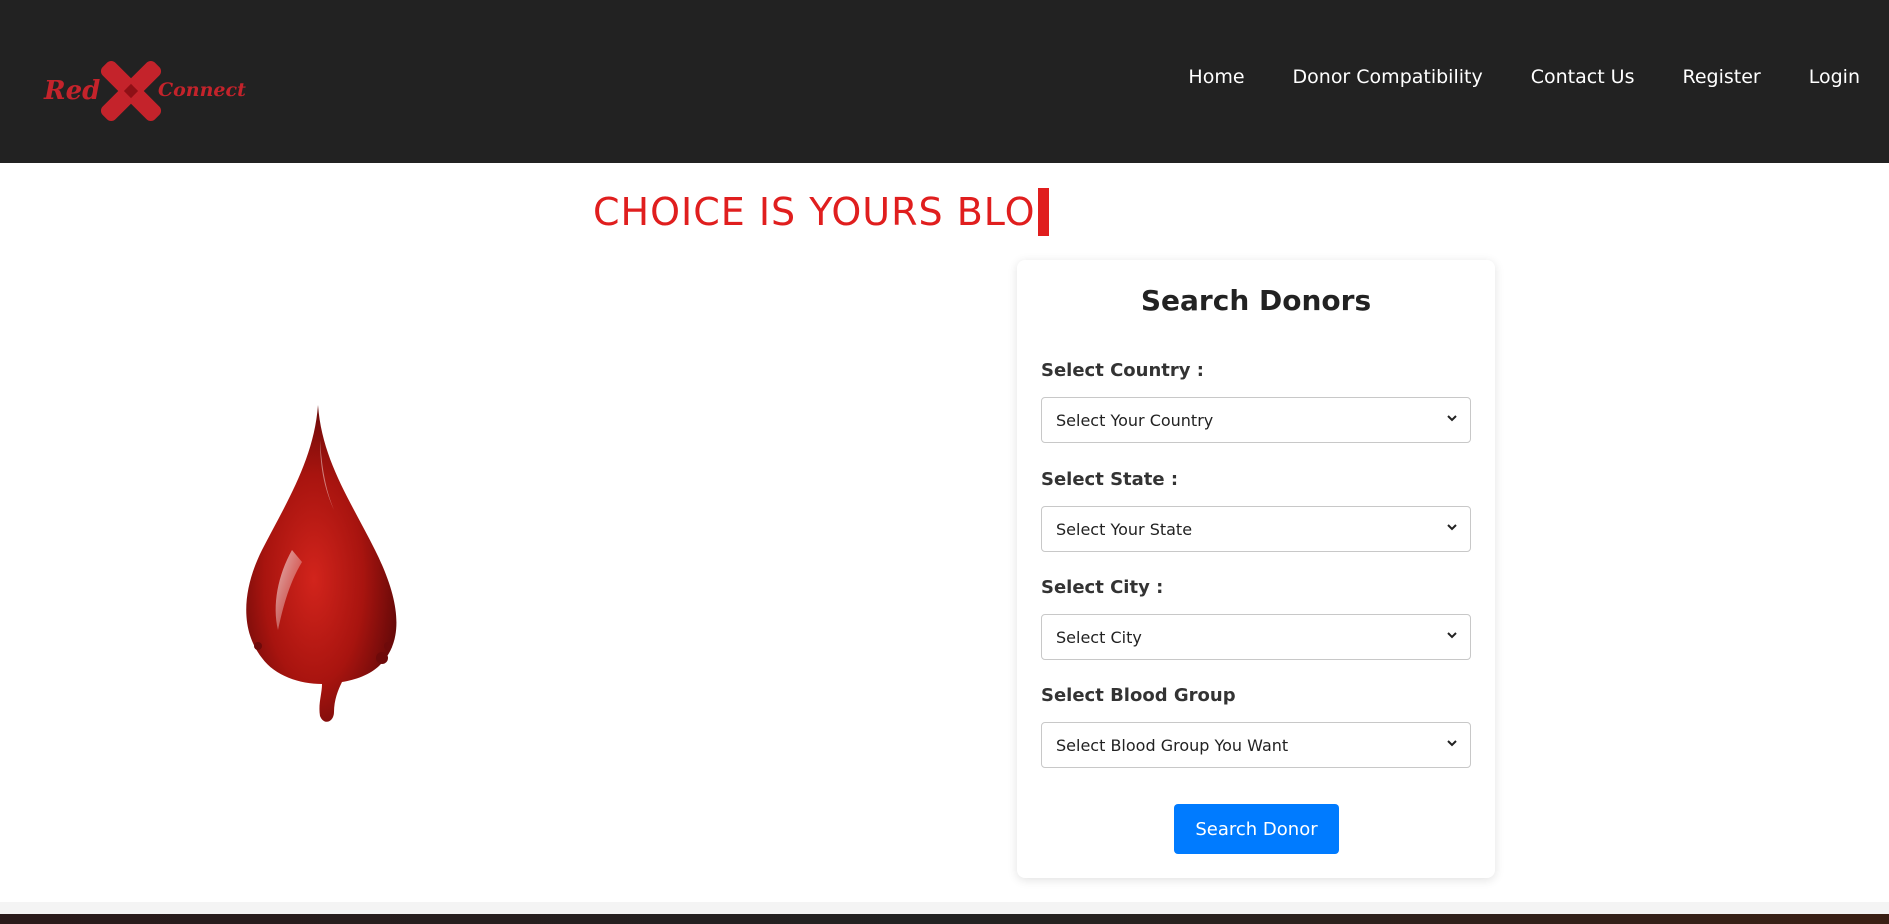 This screenshot has width=1889, height=924. Describe the element at coordinates (1124, 529) in the screenshot. I see `state-select-value: Select Your State` at that location.